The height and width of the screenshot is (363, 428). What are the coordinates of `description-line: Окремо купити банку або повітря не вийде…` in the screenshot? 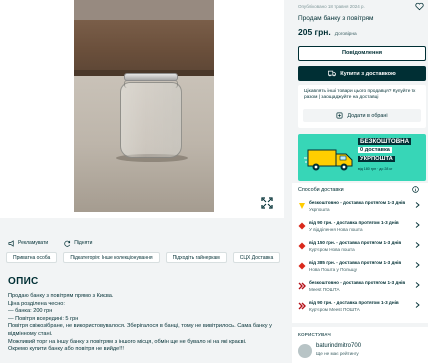 It's located at (66, 349).